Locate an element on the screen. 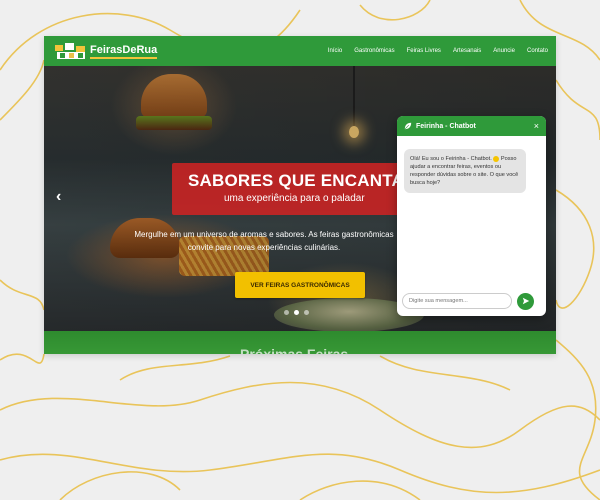 The width and height of the screenshot is (600, 500). send-icon is located at coordinates (525, 301).